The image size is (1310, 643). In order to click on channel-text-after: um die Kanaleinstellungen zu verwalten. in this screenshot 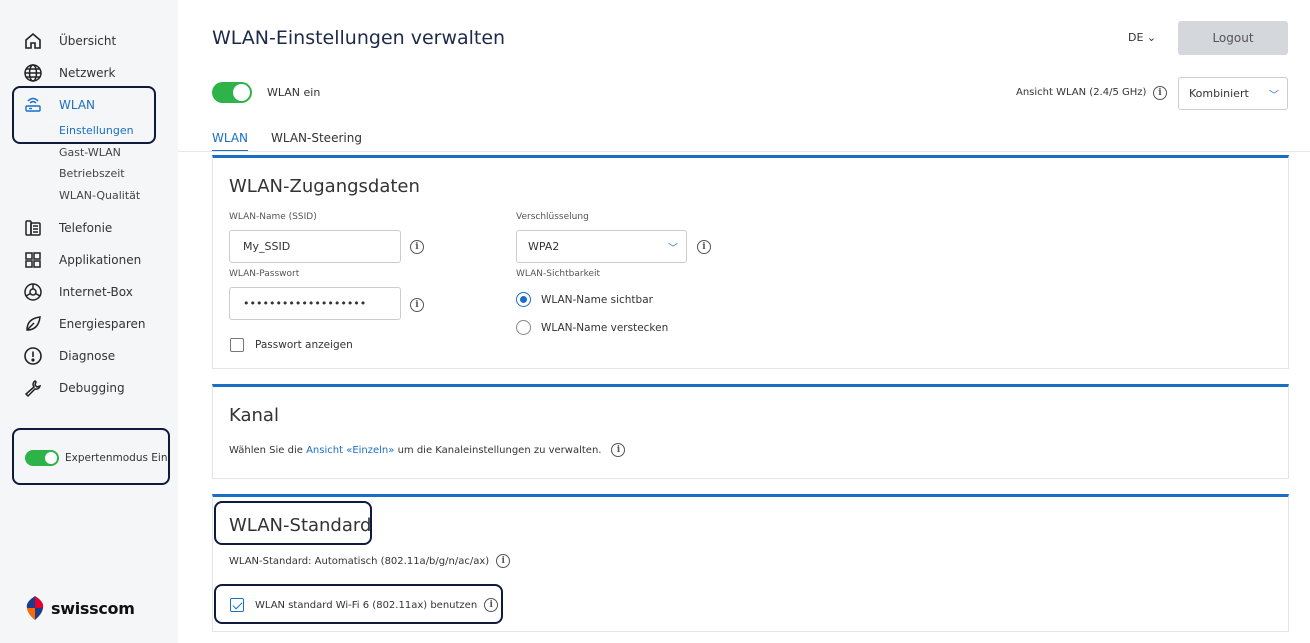, I will do `click(499, 450)`.